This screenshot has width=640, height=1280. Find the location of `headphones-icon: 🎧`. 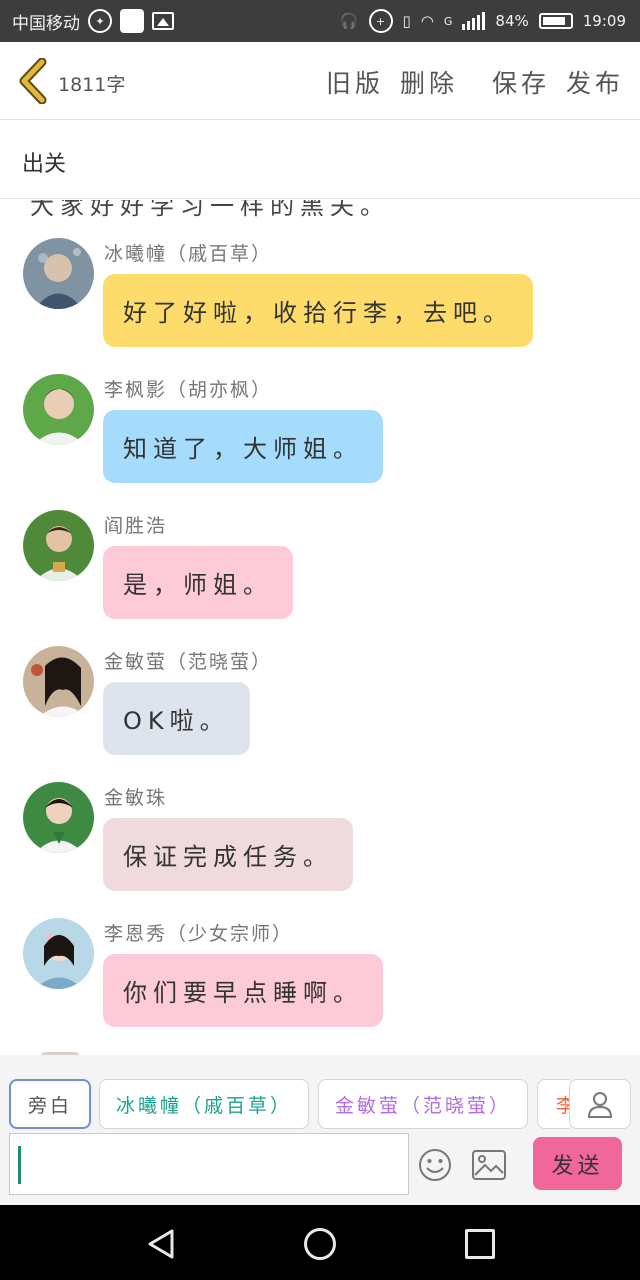

headphones-icon: 🎧 is located at coordinates (349, 21).